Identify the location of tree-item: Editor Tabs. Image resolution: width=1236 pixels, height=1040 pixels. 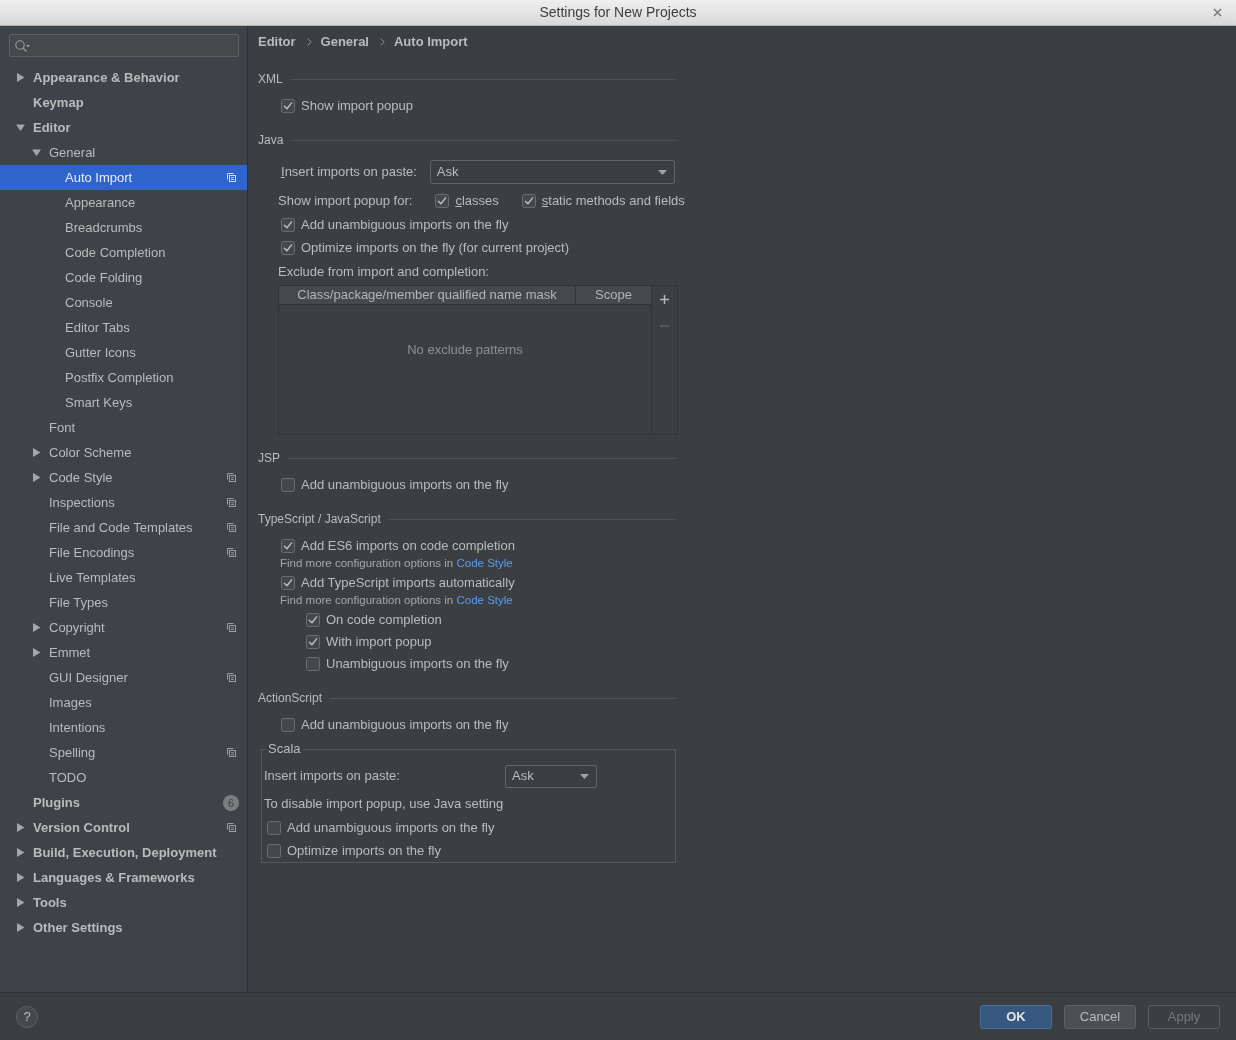
(123, 327).